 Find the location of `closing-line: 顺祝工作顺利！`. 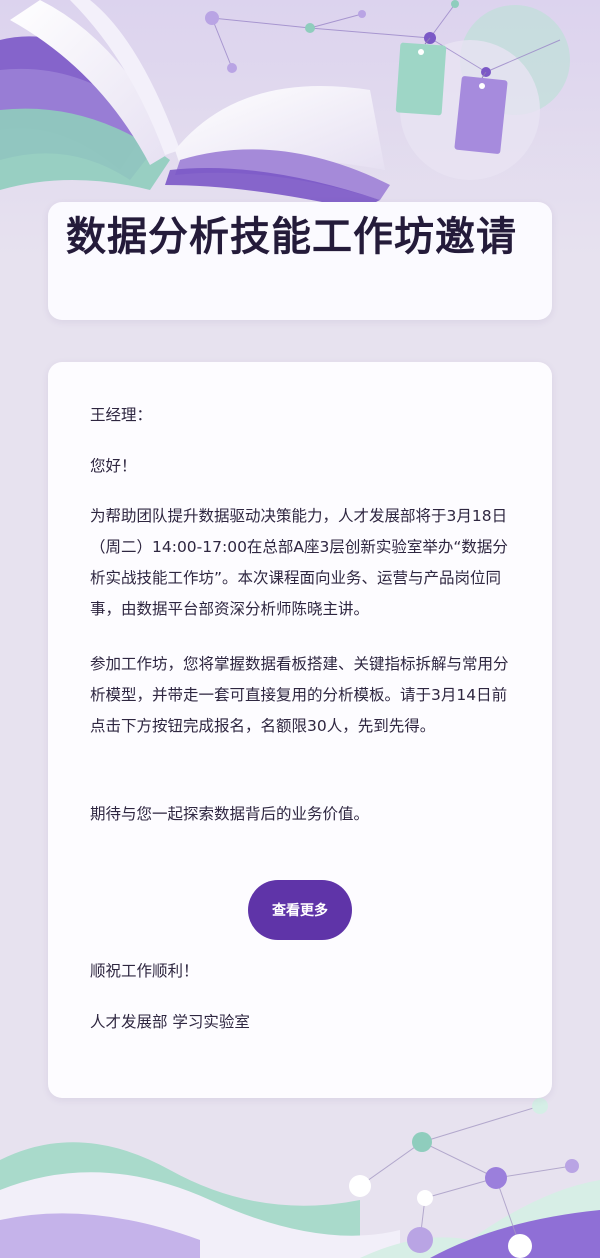

closing-line: 顺祝工作顺利！ is located at coordinates (144, 971).